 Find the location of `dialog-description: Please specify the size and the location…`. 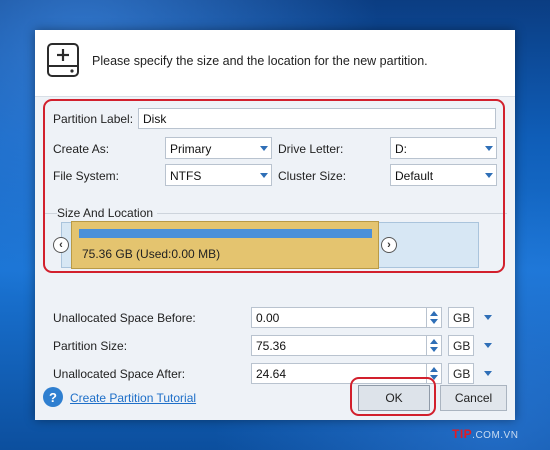

dialog-description: Please specify the size and the location… is located at coordinates (260, 61).